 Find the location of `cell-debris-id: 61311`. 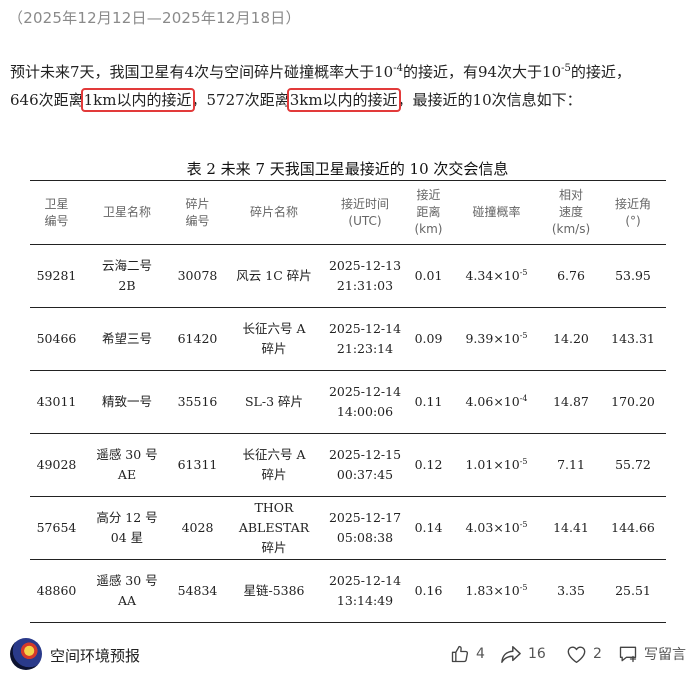

cell-debris-id: 61311 is located at coordinates (197, 464).